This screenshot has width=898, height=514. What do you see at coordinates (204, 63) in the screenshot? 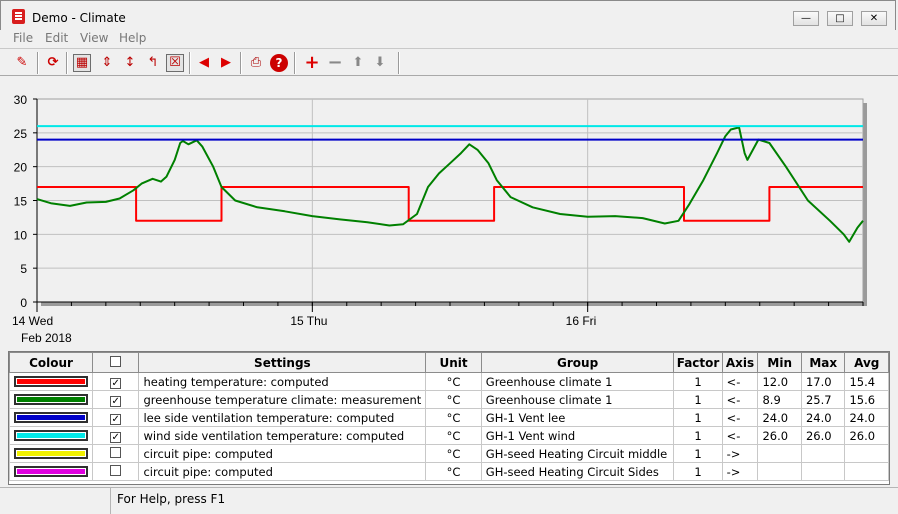
I see `arrow-left-icon: ◀` at bounding box center [204, 63].